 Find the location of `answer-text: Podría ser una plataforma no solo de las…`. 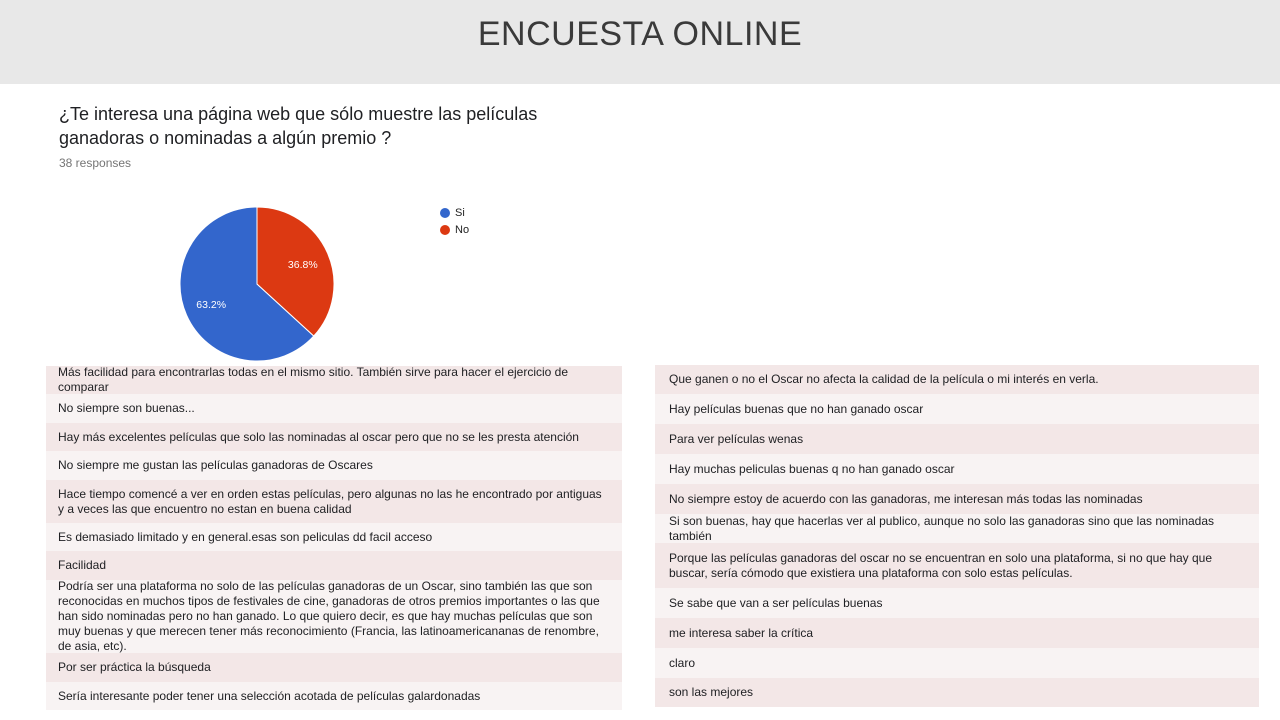

answer-text: Podría ser una plataforma no solo de las… is located at coordinates (329, 616).